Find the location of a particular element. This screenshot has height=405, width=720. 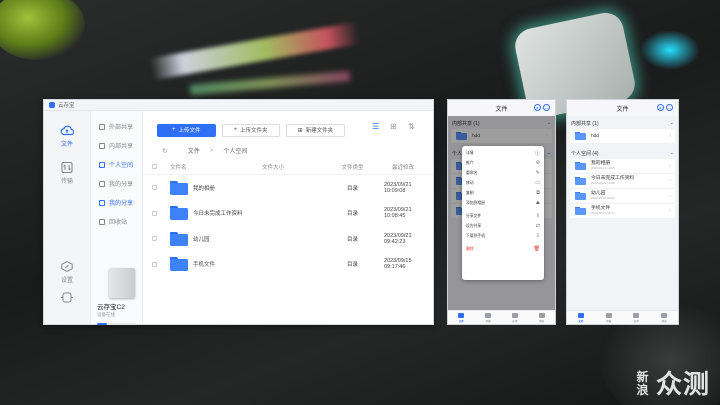

sidebar-item-my-share-2: 我的分享 is located at coordinates (116, 202).